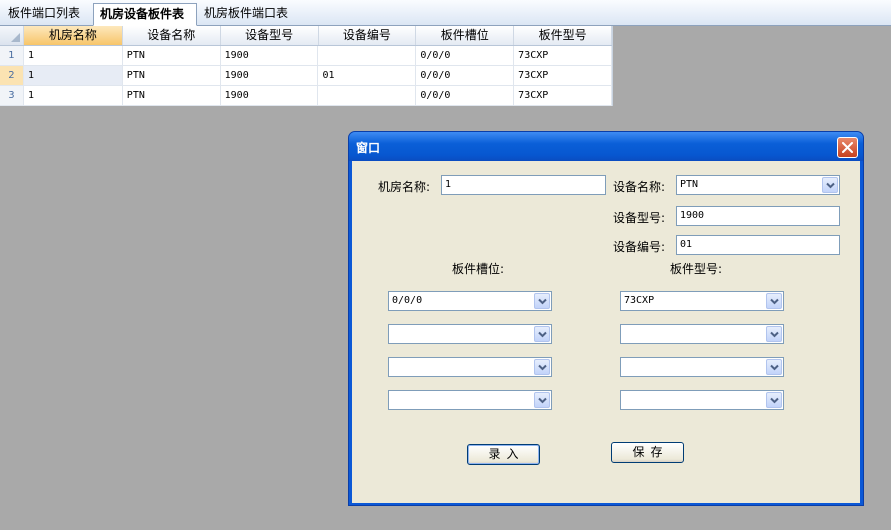  Describe the element at coordinates (758, 245) in the screenshot. I see `device-no-input: 01` at that location.